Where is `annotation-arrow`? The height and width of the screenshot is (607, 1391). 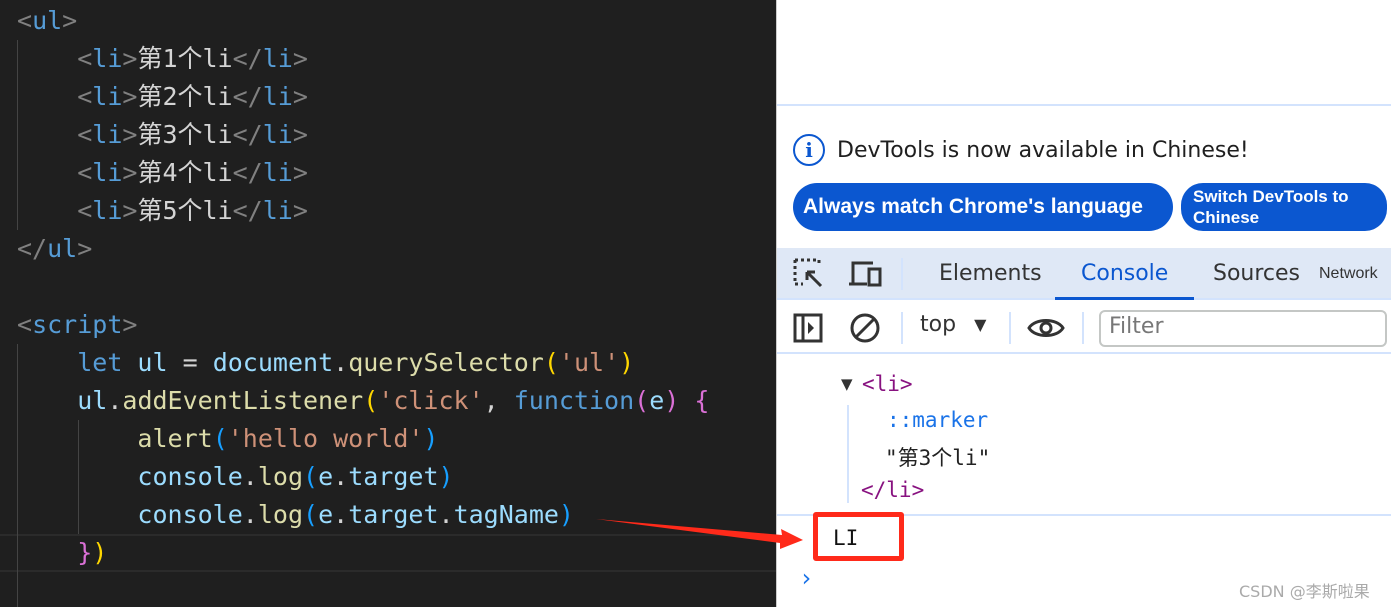 annotation-arrow is located at coordinates (699, 534).